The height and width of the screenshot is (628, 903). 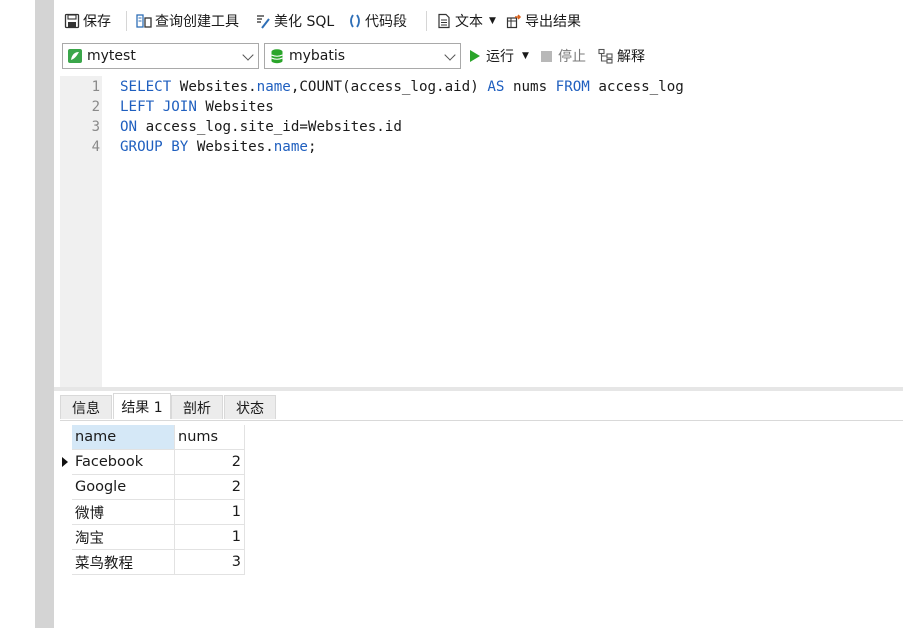 I want to click on table-cell-nums: 3, so click(x=210, y=562).